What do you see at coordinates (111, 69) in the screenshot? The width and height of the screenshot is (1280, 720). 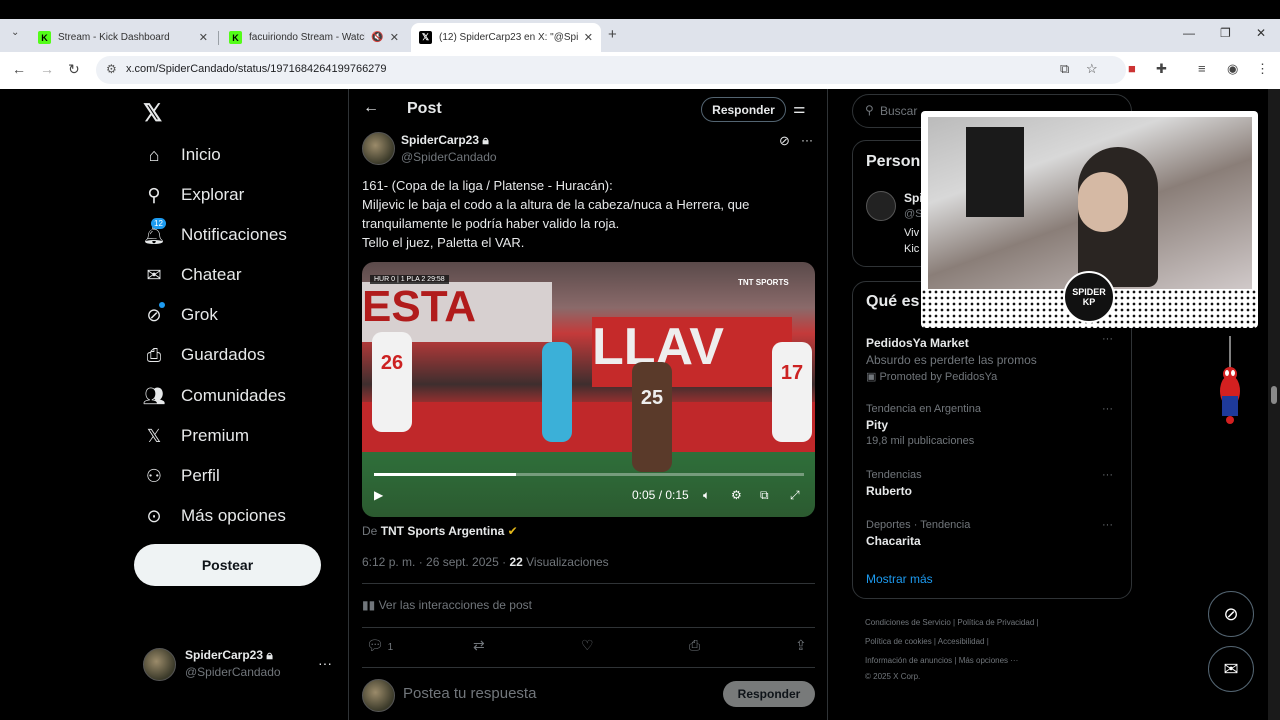 I see `site-info-icon: ⚙` at bounding box center [111, 69].